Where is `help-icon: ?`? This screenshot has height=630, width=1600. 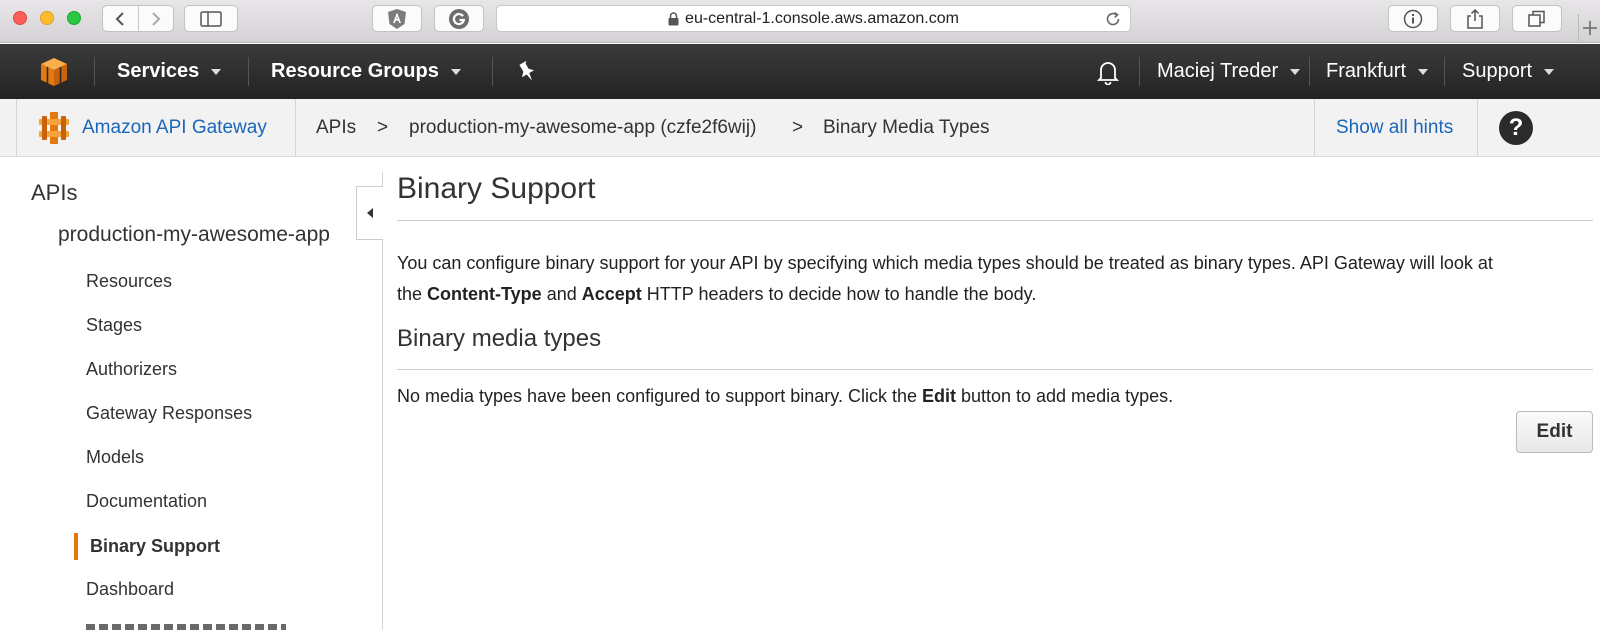 help-icon: ? is located at coordinates (1516, 128).